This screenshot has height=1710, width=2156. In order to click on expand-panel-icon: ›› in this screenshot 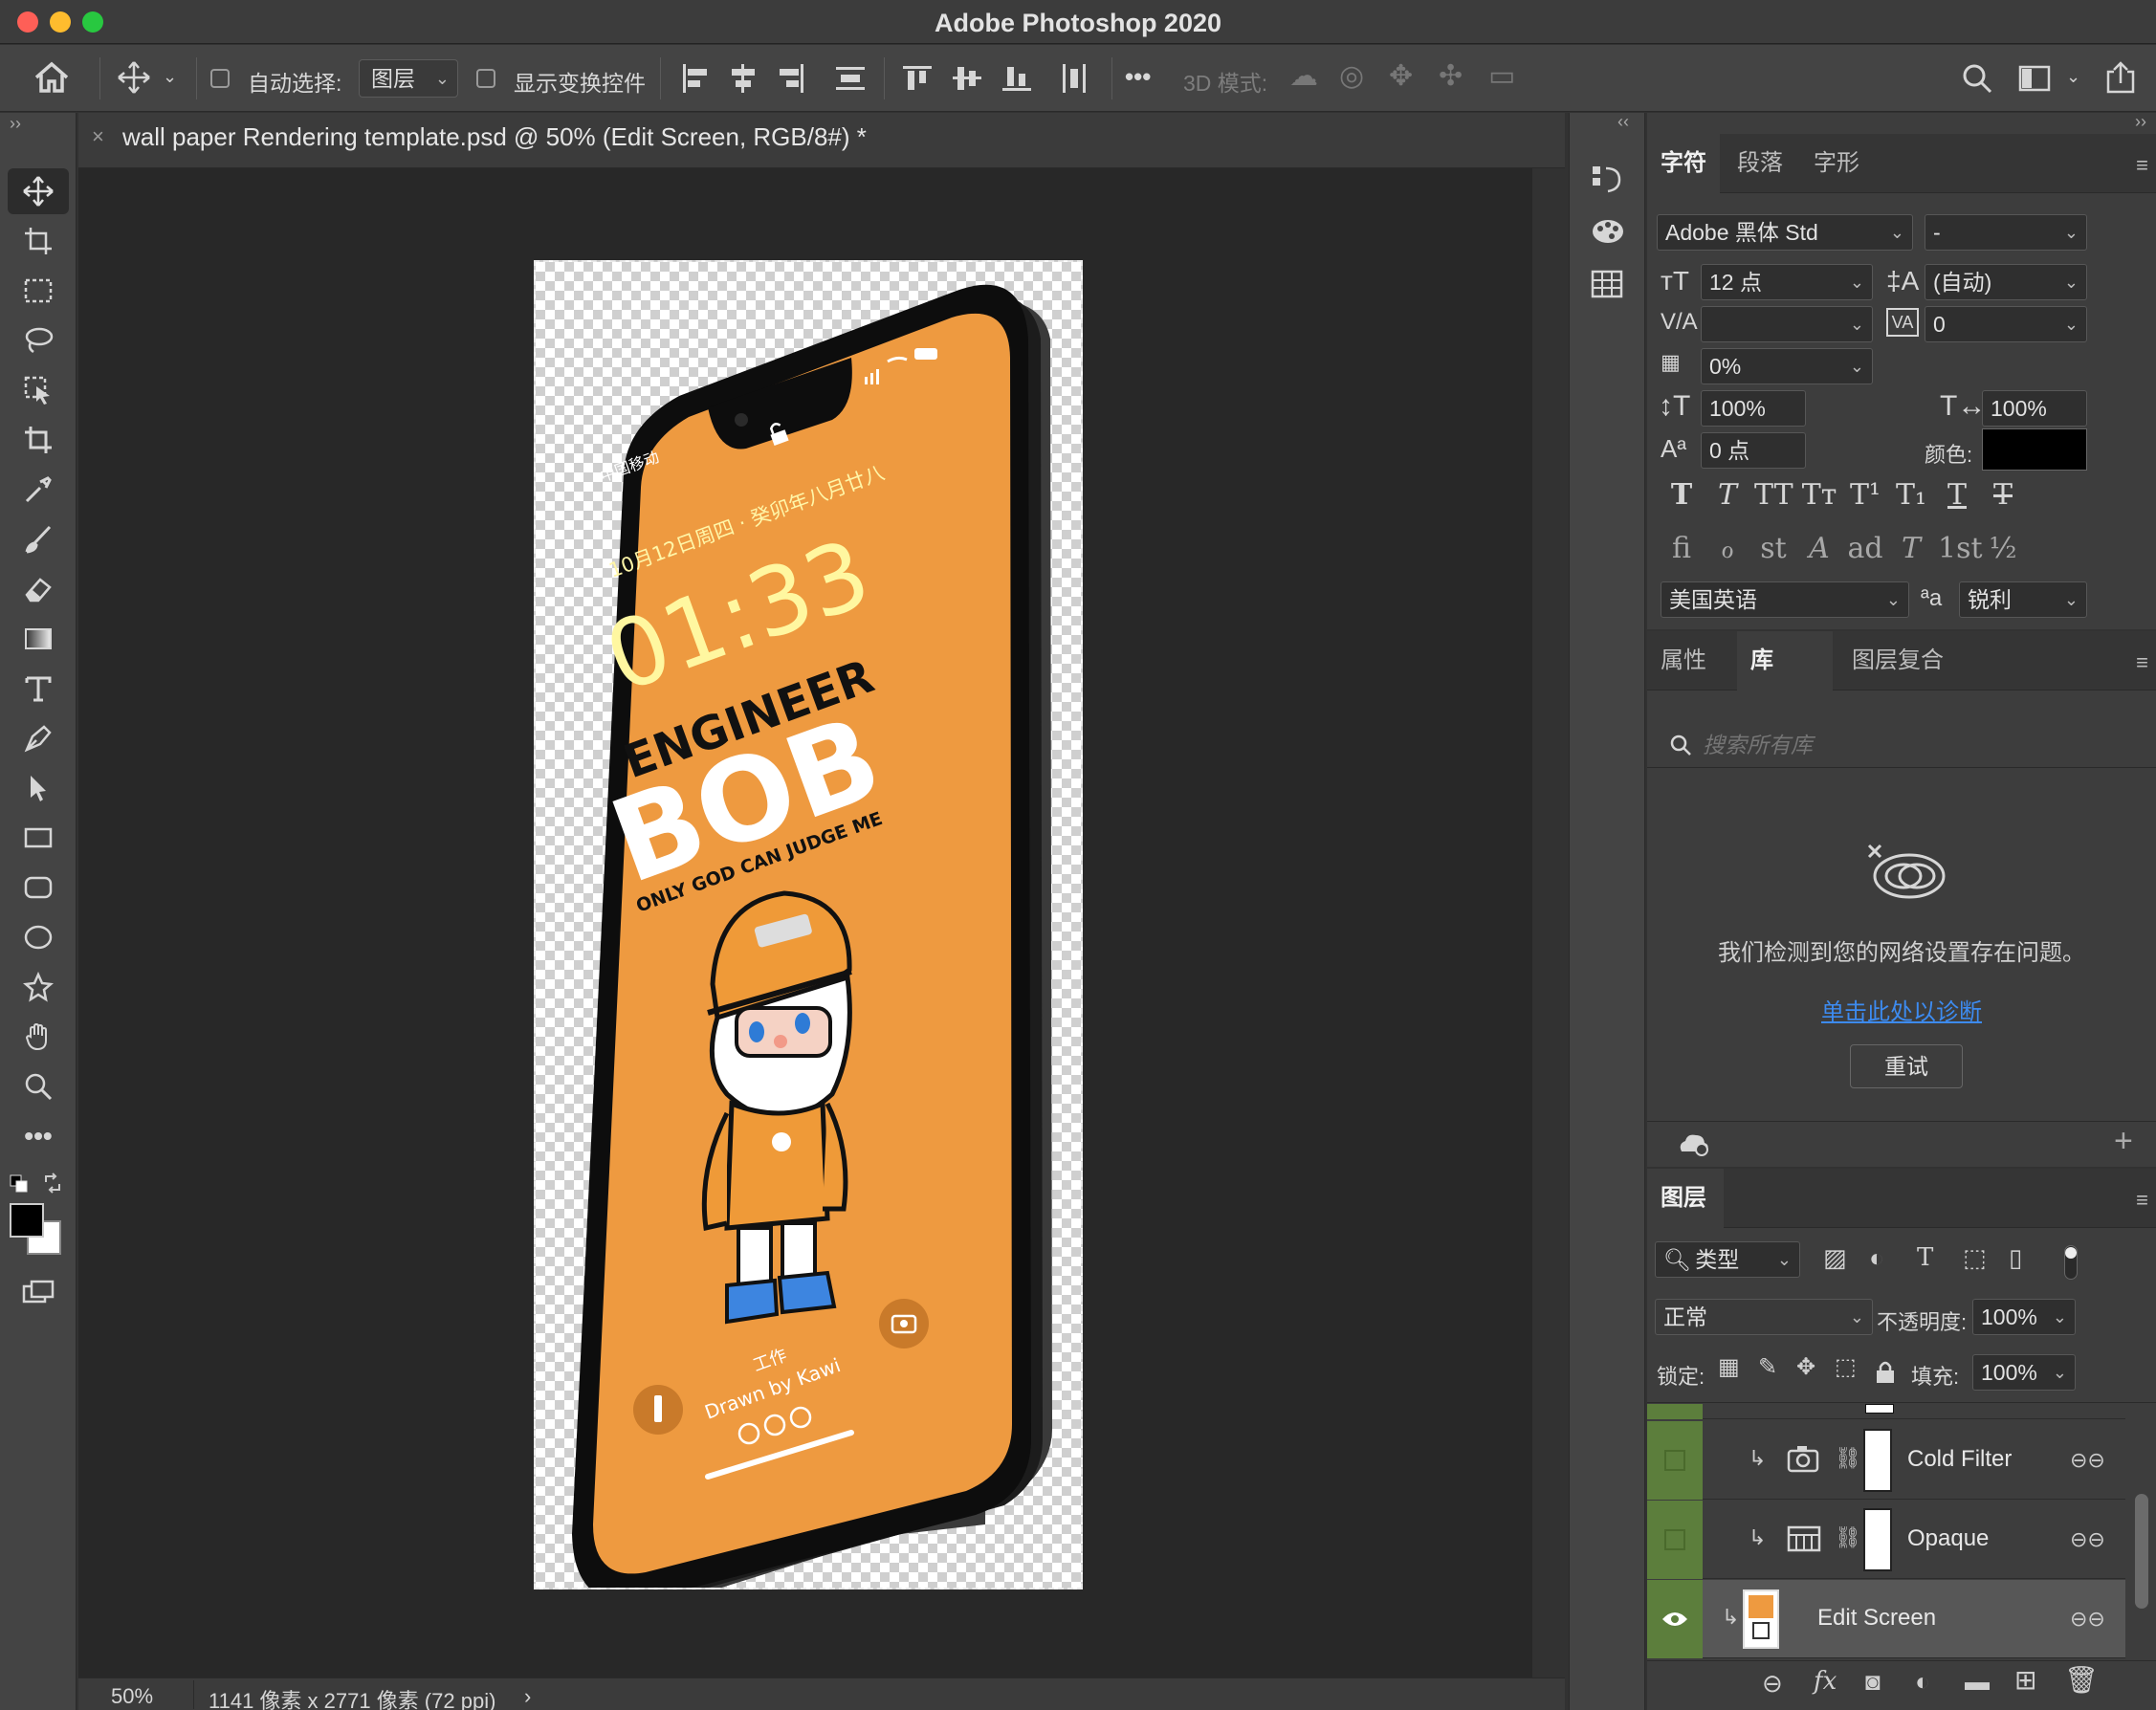, I will do `click(15, 123)`.